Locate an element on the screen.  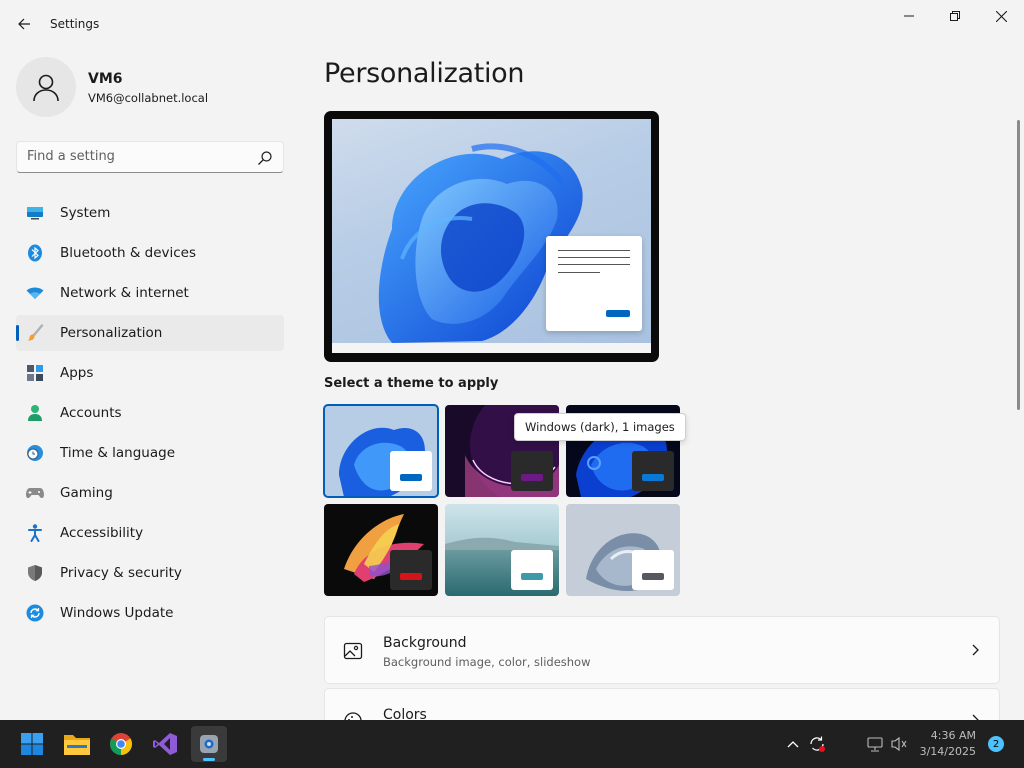
file-explorer-button is located at coordinates (77, 744).